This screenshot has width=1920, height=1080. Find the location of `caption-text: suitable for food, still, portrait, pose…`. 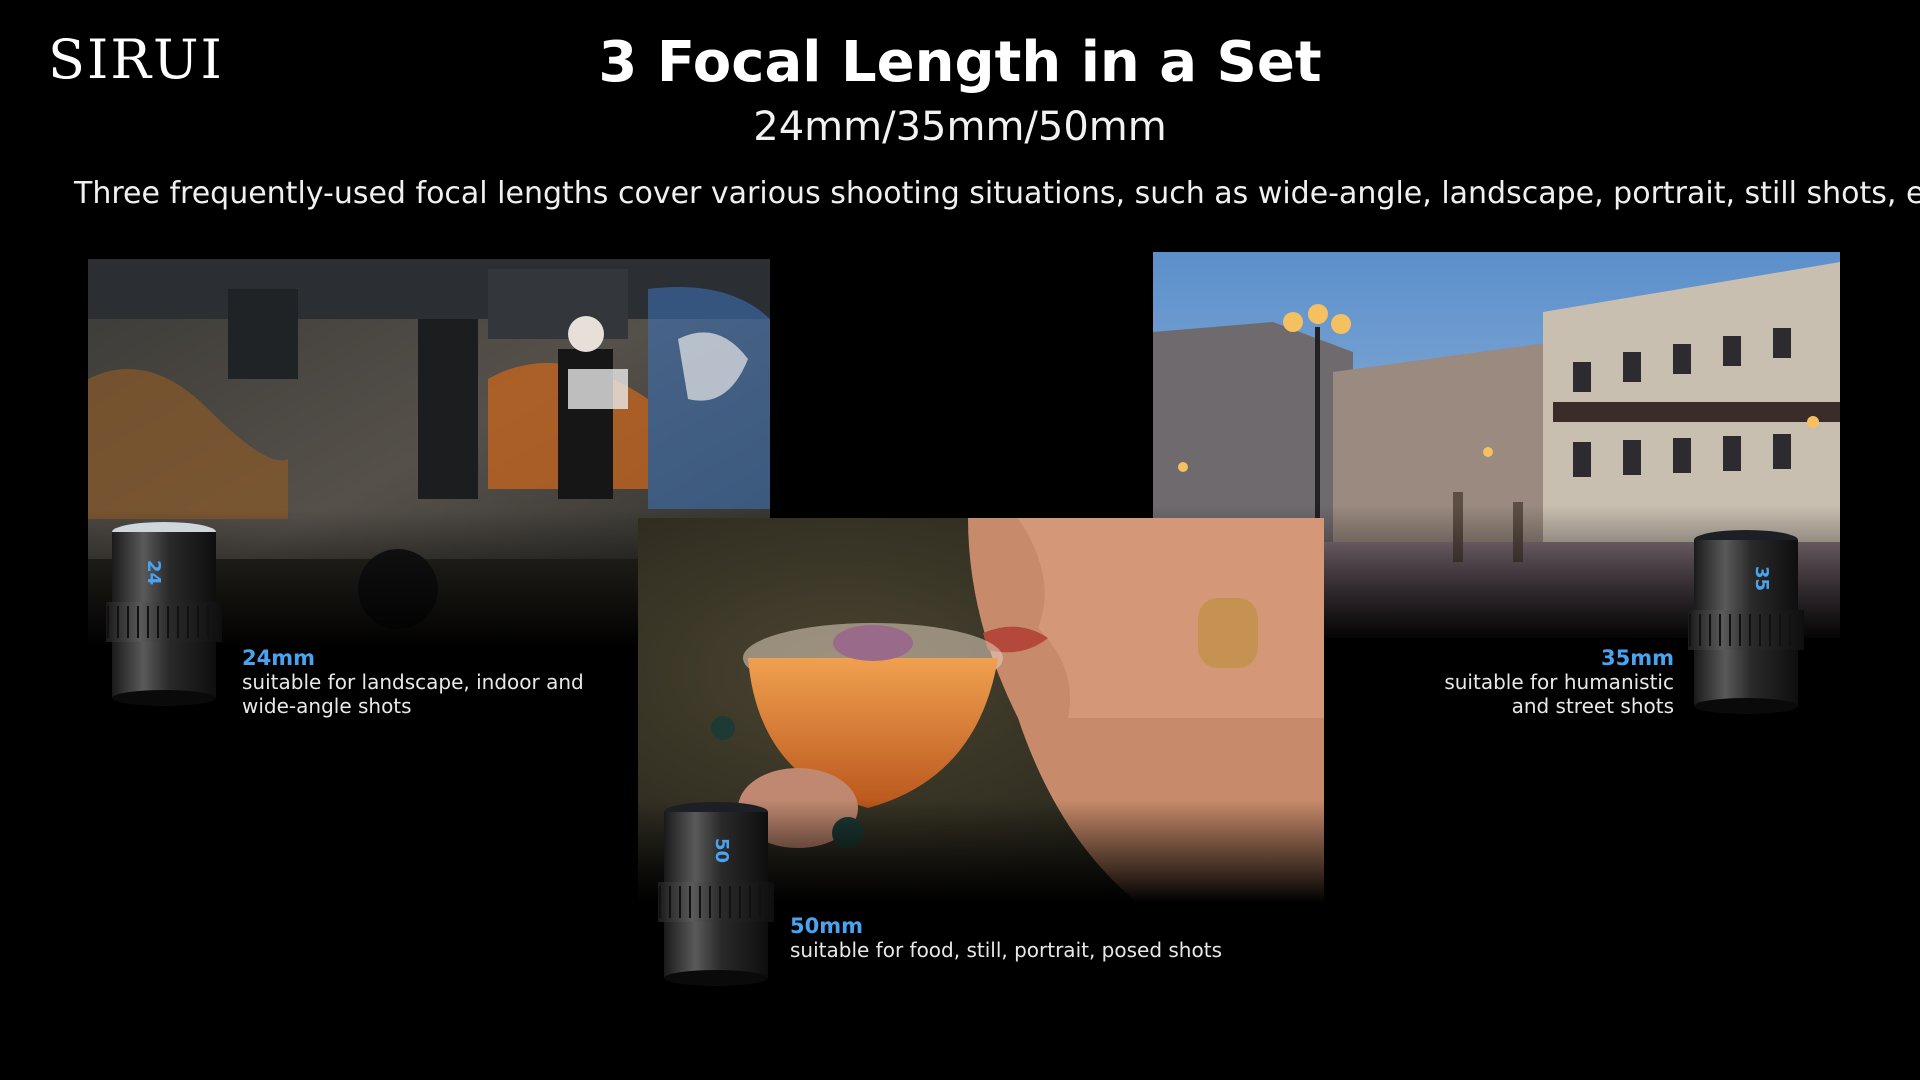

caption-text: suitable for food, still, portrait, pose… is located at coordinates (1006, 950).